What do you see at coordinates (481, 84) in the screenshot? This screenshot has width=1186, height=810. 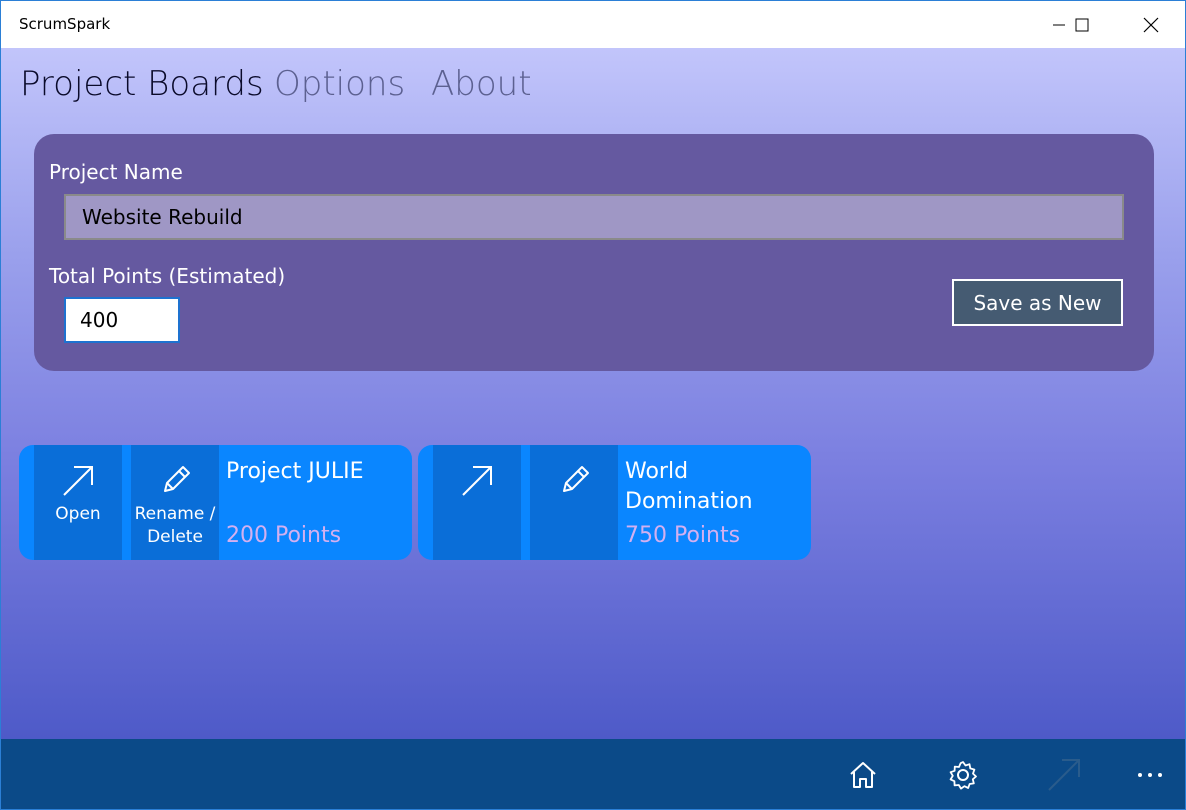 I see `tab-about: About` at bounding box center [481, 84].